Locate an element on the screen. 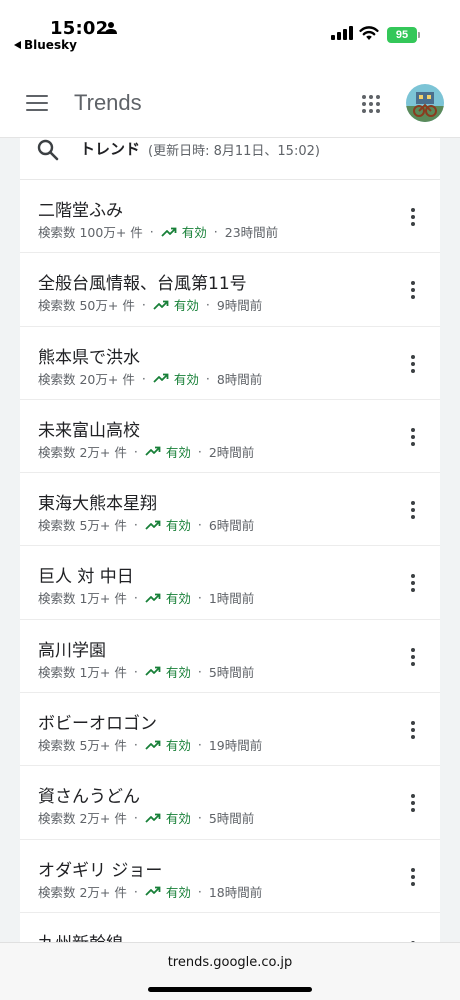 The image size is (460, 1000). trend-item: 熊本県で洪水 検索数 20万+ 件 · 有効 · 8時間前 is located at coordinates (230, 363).